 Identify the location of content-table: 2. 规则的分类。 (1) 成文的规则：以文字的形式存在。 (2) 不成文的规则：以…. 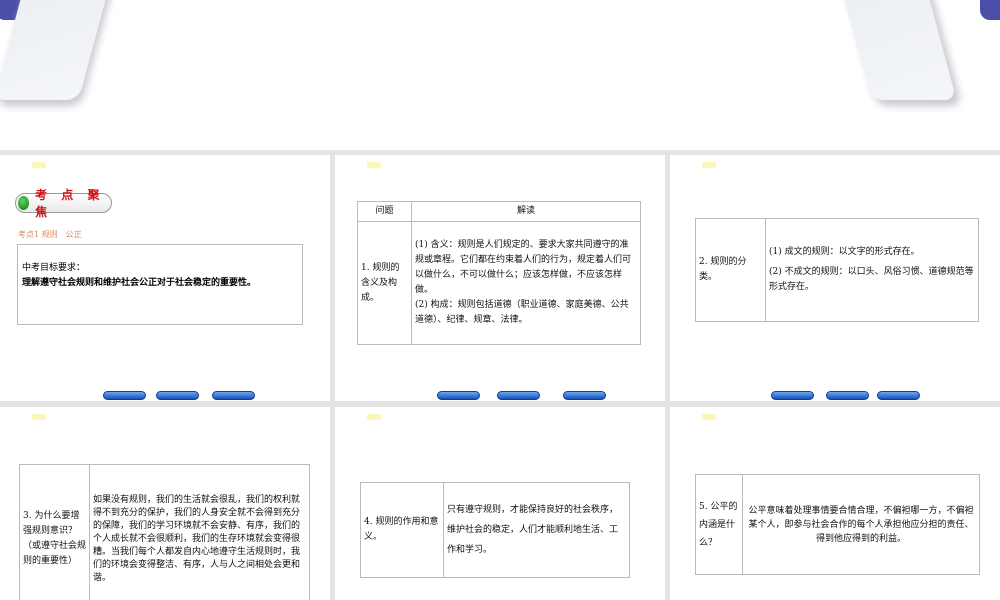
(837, 270).